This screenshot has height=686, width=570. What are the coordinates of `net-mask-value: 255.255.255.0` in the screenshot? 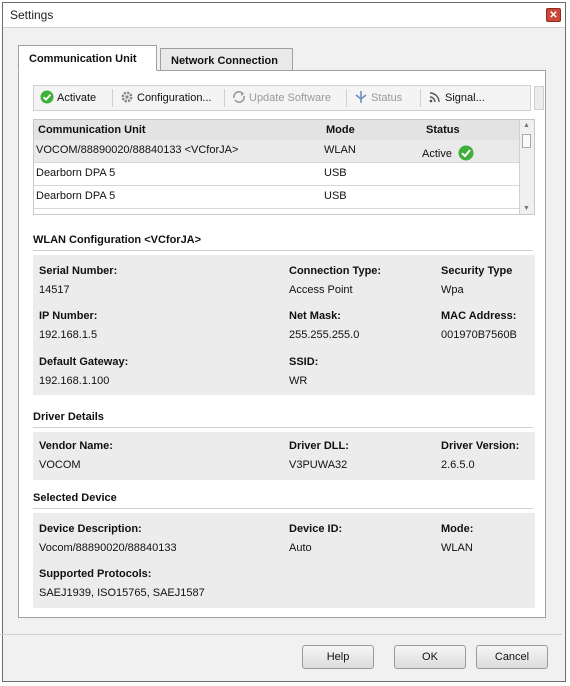 It's located at (324, 335).